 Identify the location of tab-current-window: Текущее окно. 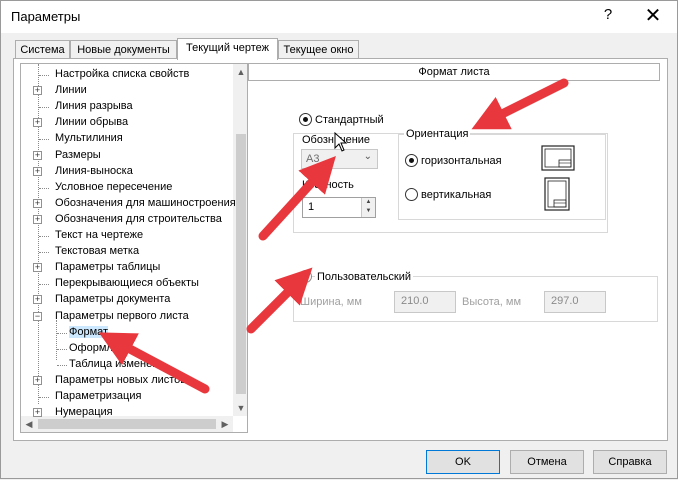
(318, 49).